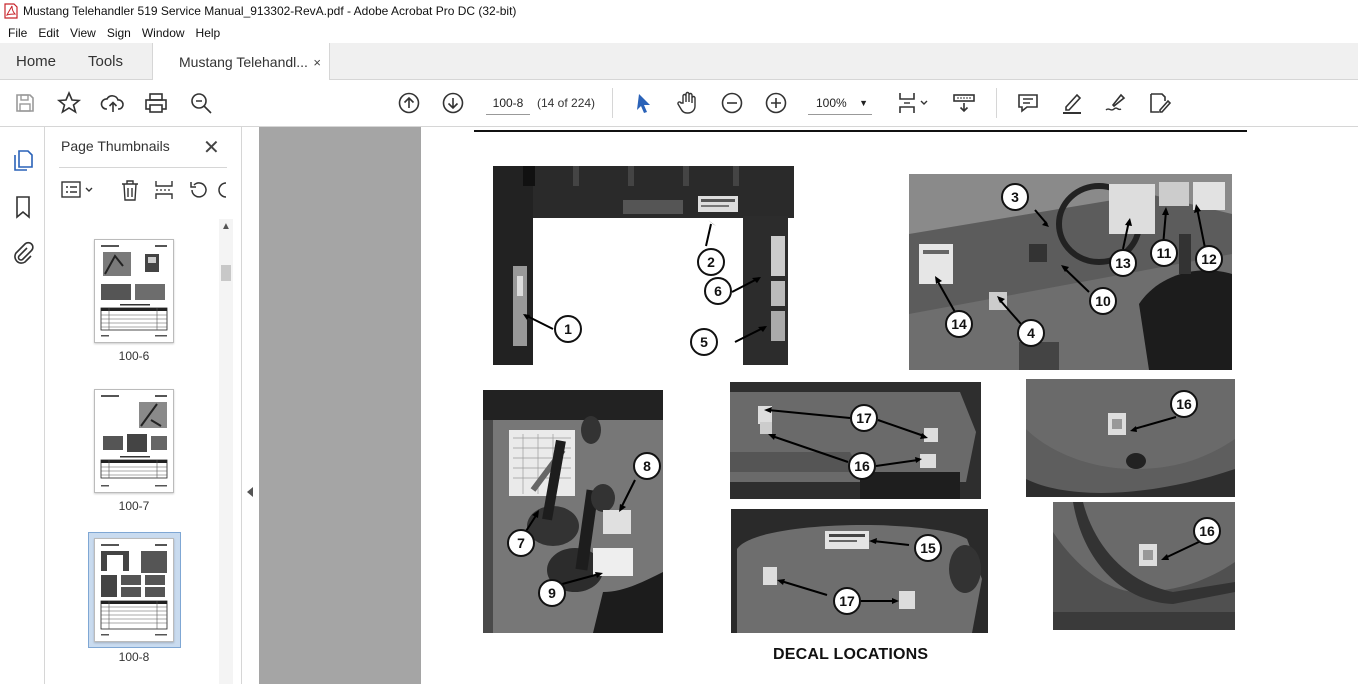 The image size is (1358, 684). What do you see at coordinates (1015, 197) in the screenshot?
I see `callout-3: 3` at bounding box center [1015, 197].